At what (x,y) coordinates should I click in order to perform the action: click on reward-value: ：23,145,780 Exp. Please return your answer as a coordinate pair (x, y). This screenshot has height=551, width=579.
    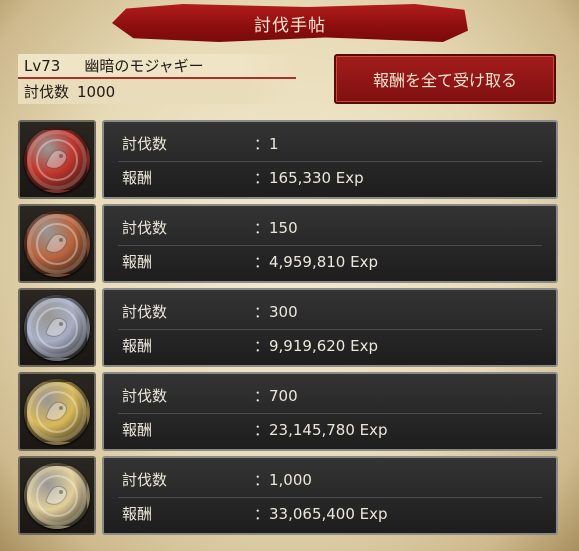
    Looking at the image, I should click on (321, 430).